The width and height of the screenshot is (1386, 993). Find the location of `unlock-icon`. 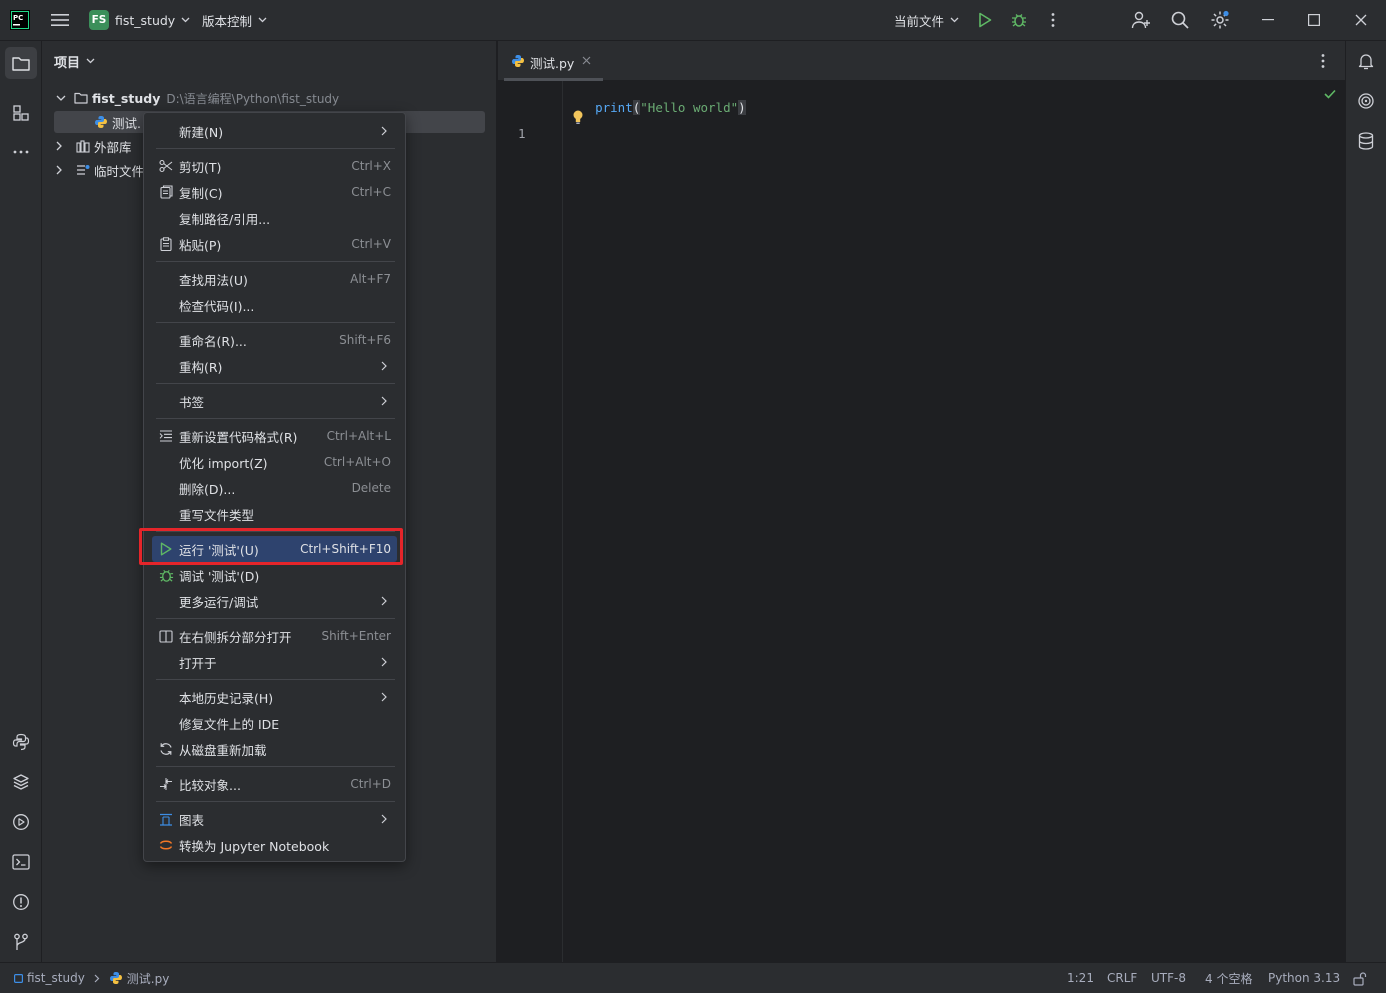

unlock-icon is located at coordinates (1360, 979).